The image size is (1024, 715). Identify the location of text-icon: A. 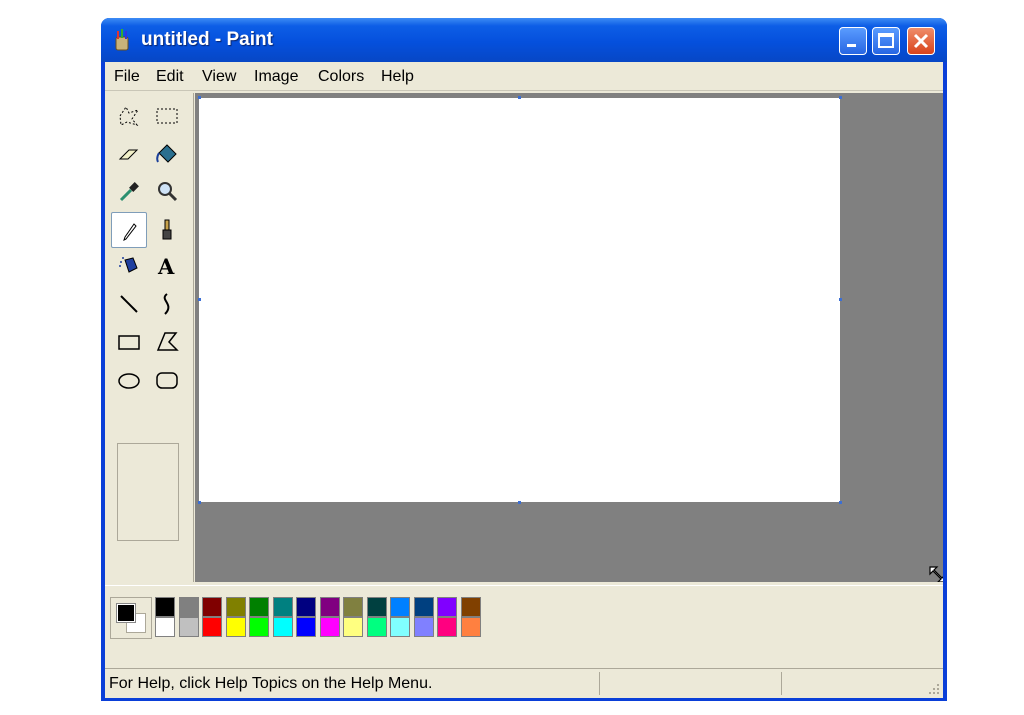
(166, 266).